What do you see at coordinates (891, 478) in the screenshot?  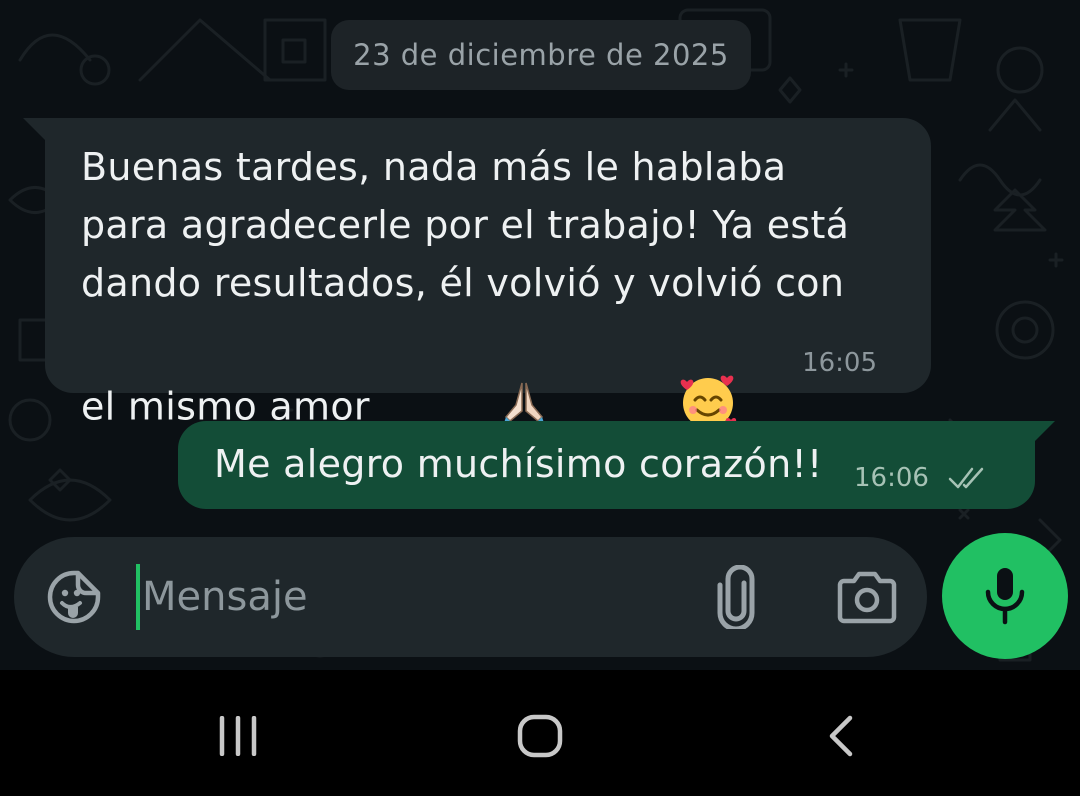 I see `message-timestamp: 16:06` at bounding box center [891, 478].